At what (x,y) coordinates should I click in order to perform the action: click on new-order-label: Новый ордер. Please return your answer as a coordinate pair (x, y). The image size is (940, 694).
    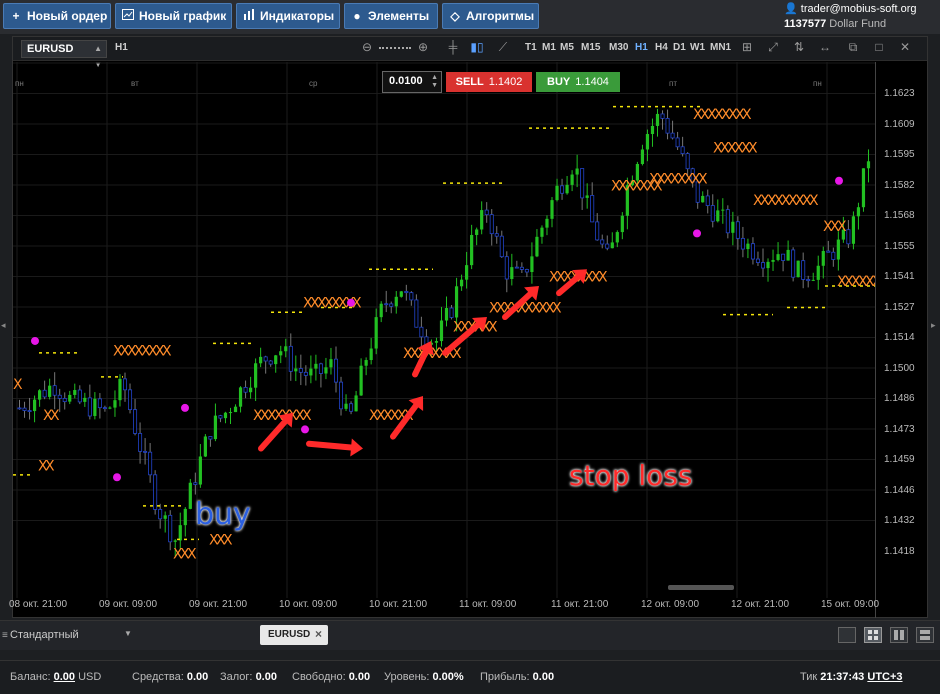
    Looking at the image, I should click on (67, 16).